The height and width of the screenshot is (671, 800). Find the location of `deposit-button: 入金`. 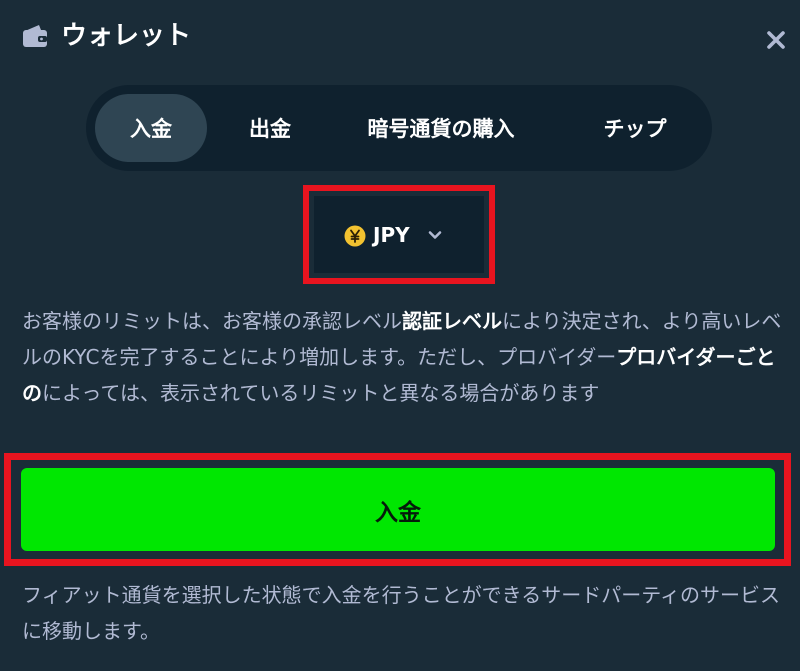

deposit-button: 入金 is located at coordinates (398, 509).